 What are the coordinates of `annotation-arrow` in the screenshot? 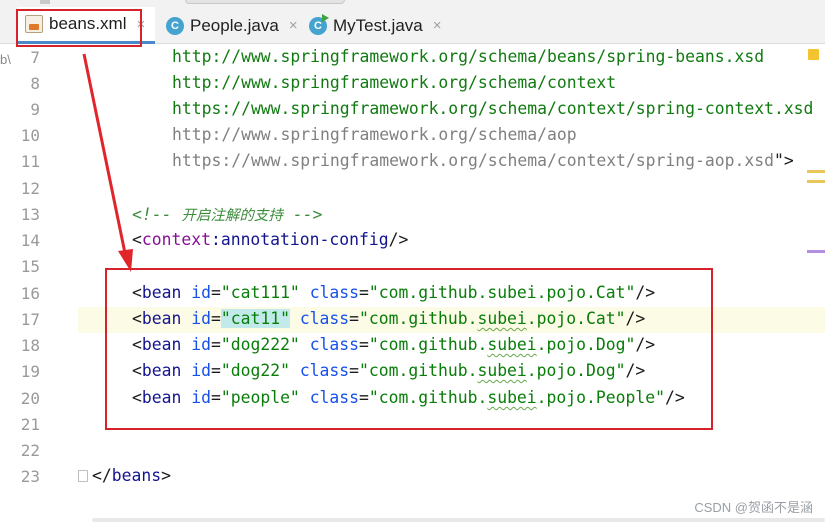 It's located at (107, 162).